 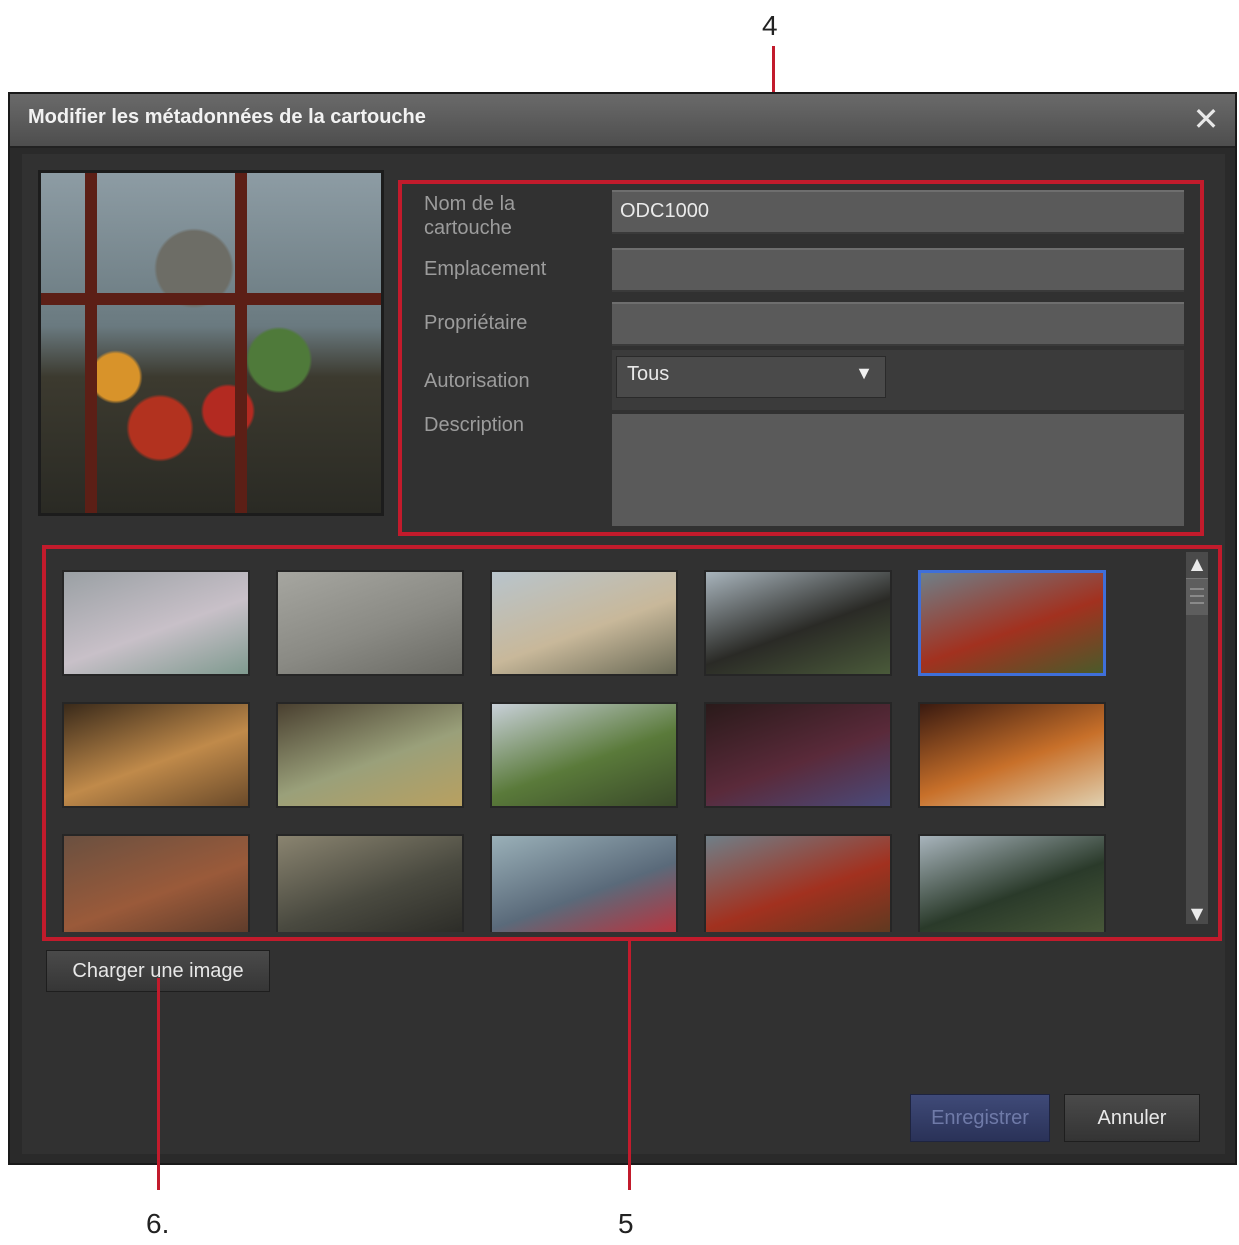 What do you see at coordinates (1132, 1118) in the screenshot?
I see `cancel-button: Annuler` at bounding box center [1132, 1118].